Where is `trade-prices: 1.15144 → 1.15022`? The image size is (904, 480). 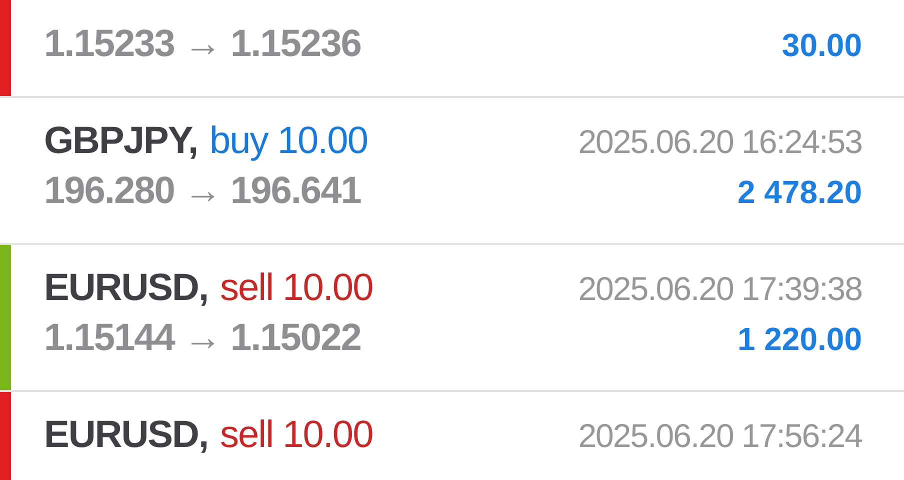
trade-prices: 1.15144 → 1.15022 is located at coordinates (202, 338).